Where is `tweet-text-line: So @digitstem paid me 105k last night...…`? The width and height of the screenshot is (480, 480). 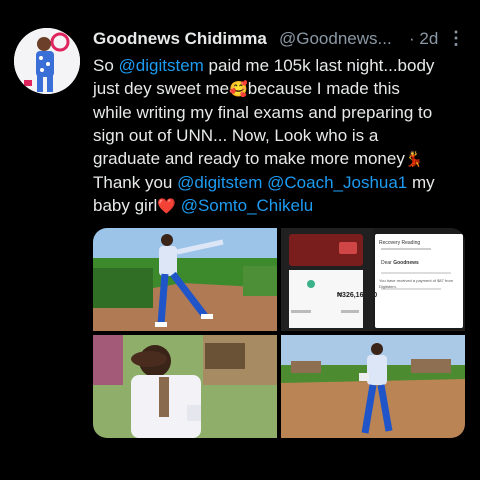
tweet-text-line: So @digitstem paid me 105k last night...… is located at coordinates (283, 65).